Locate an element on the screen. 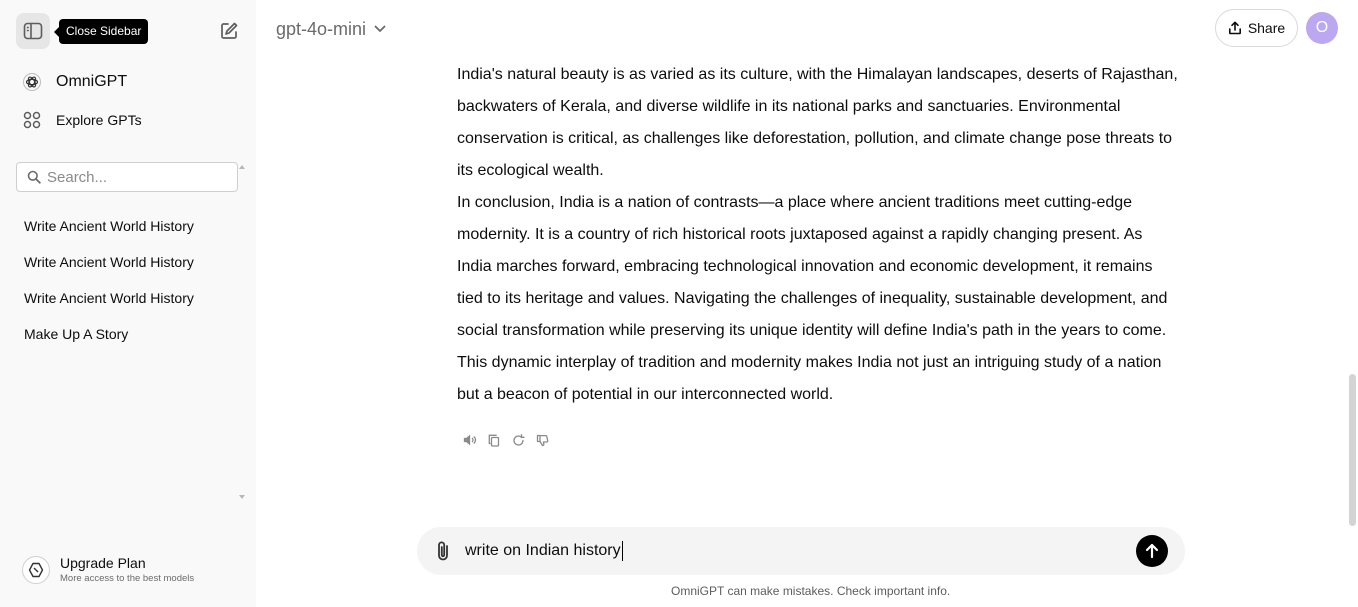 The width and height of the screenshot is (1358, 607). chevron-down-icon is located at coordinates (380, 28).